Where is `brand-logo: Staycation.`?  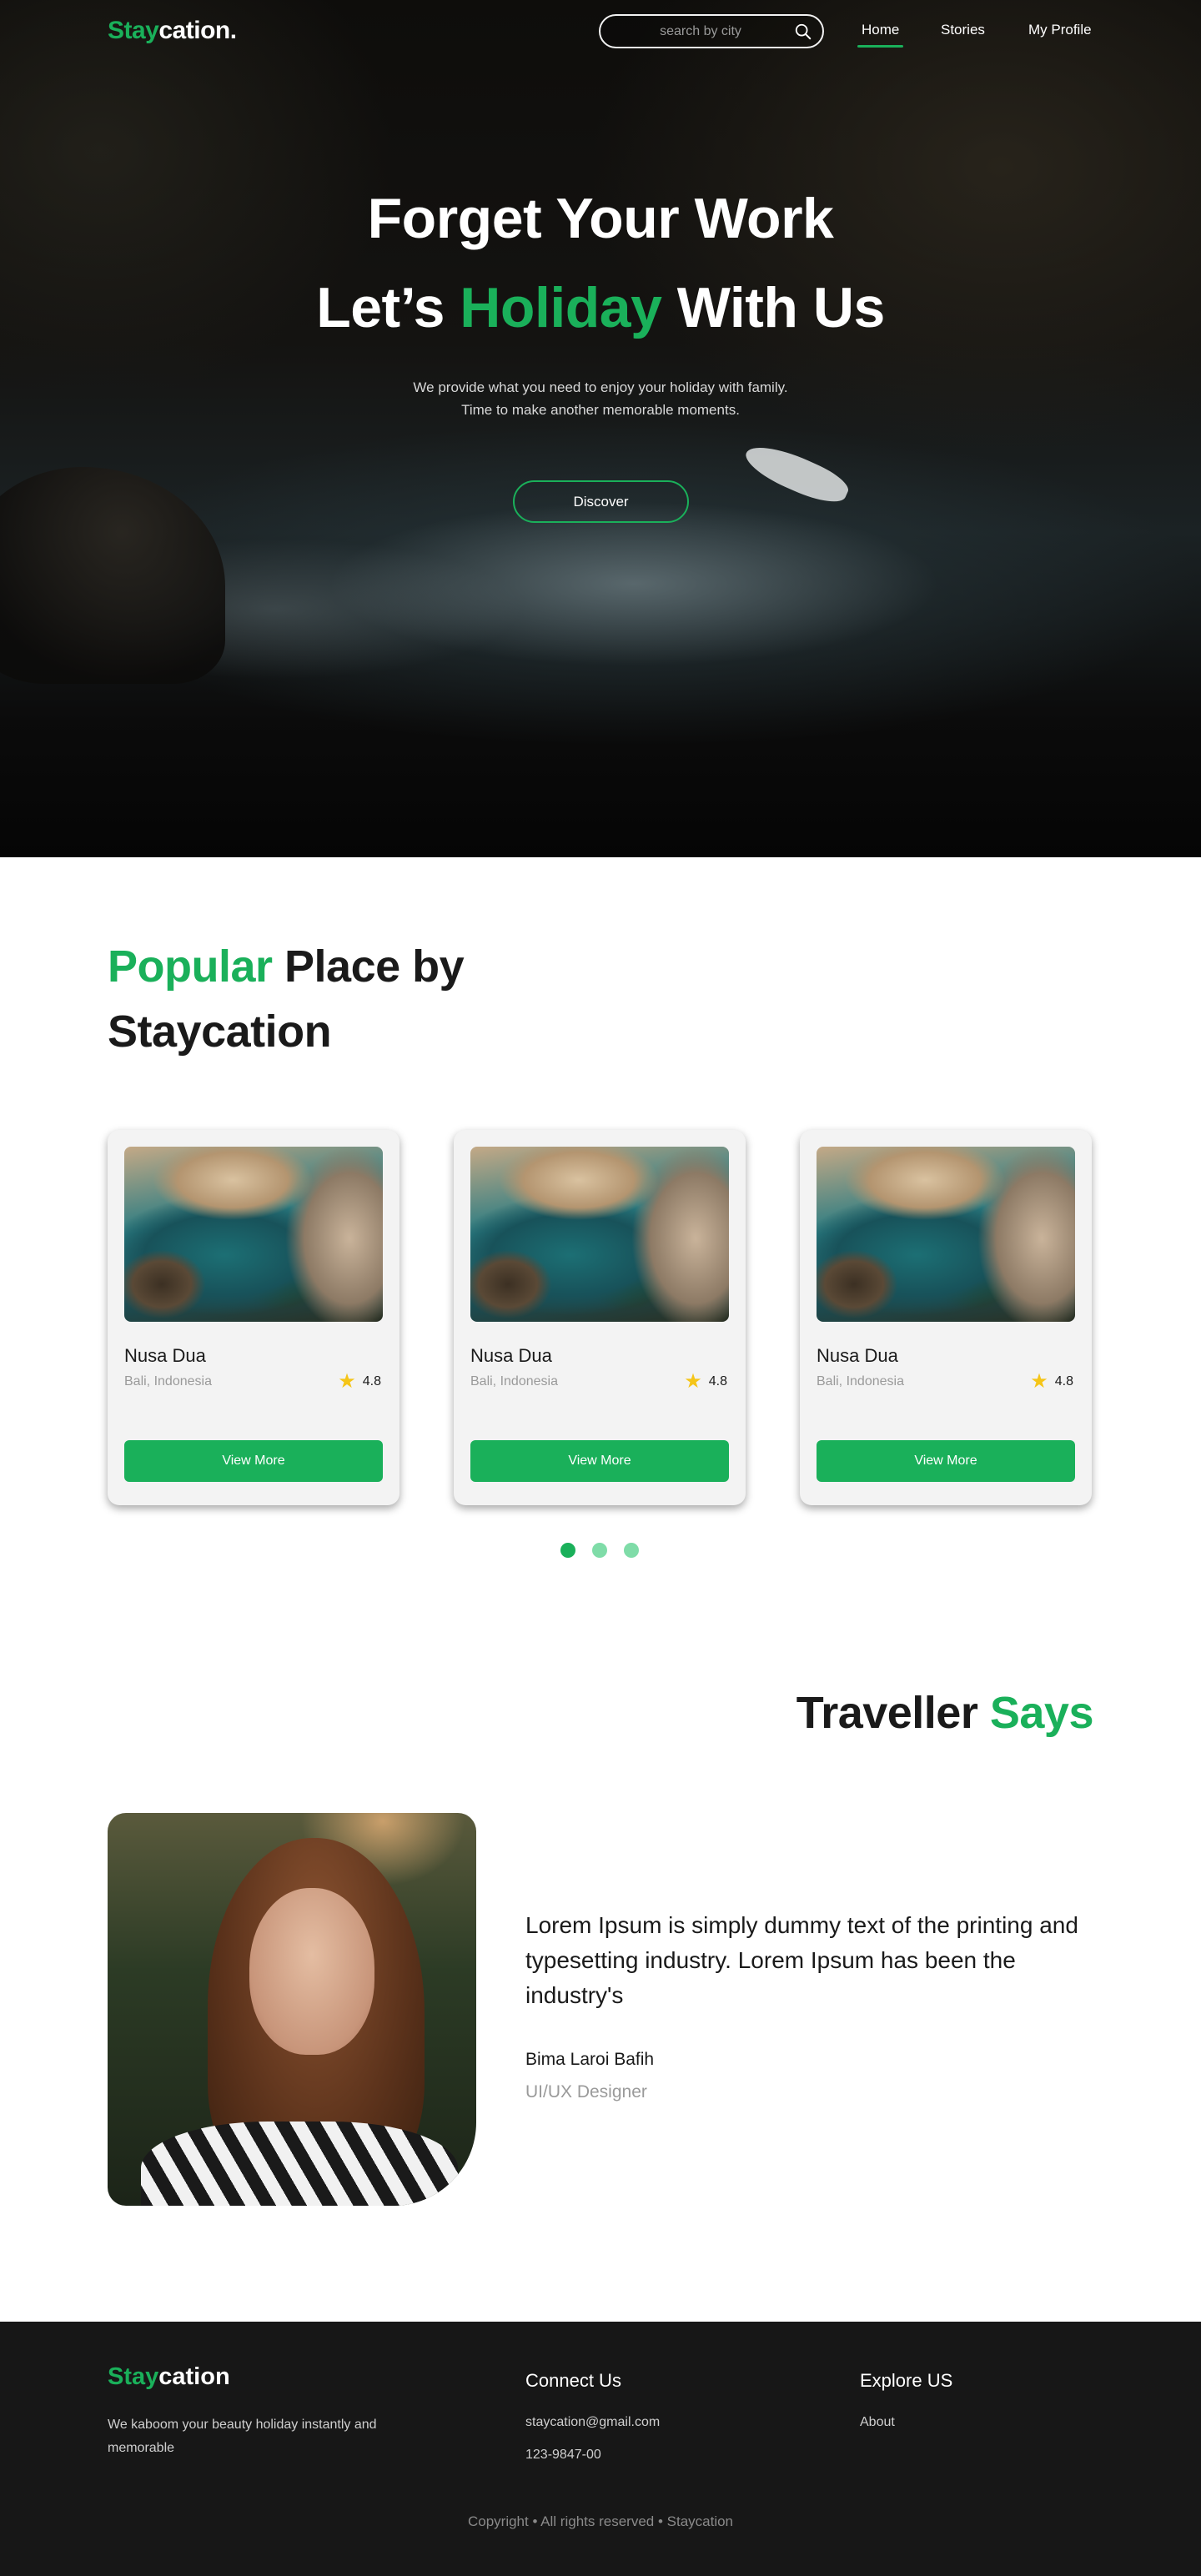
brand-logo: Staycation. is located at coordinates (173, 31).